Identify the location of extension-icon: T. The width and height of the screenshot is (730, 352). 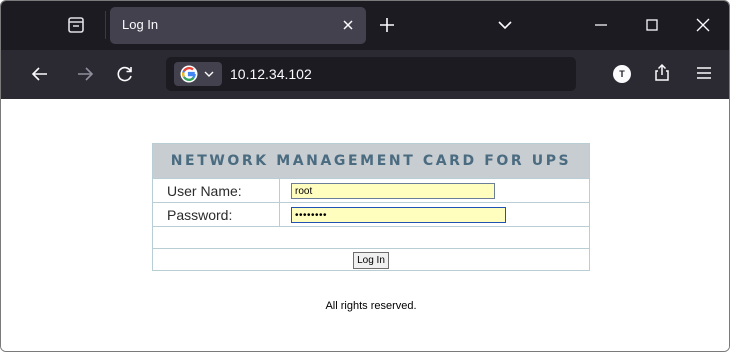
(622, 74).